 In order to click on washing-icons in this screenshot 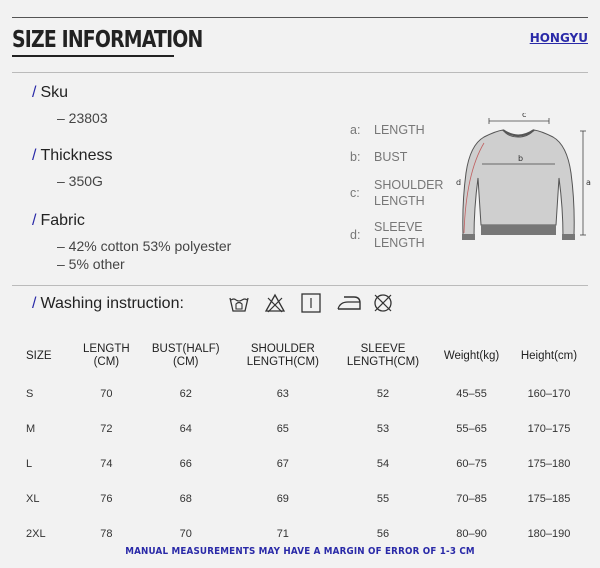, I will do `click(311, 303)`.